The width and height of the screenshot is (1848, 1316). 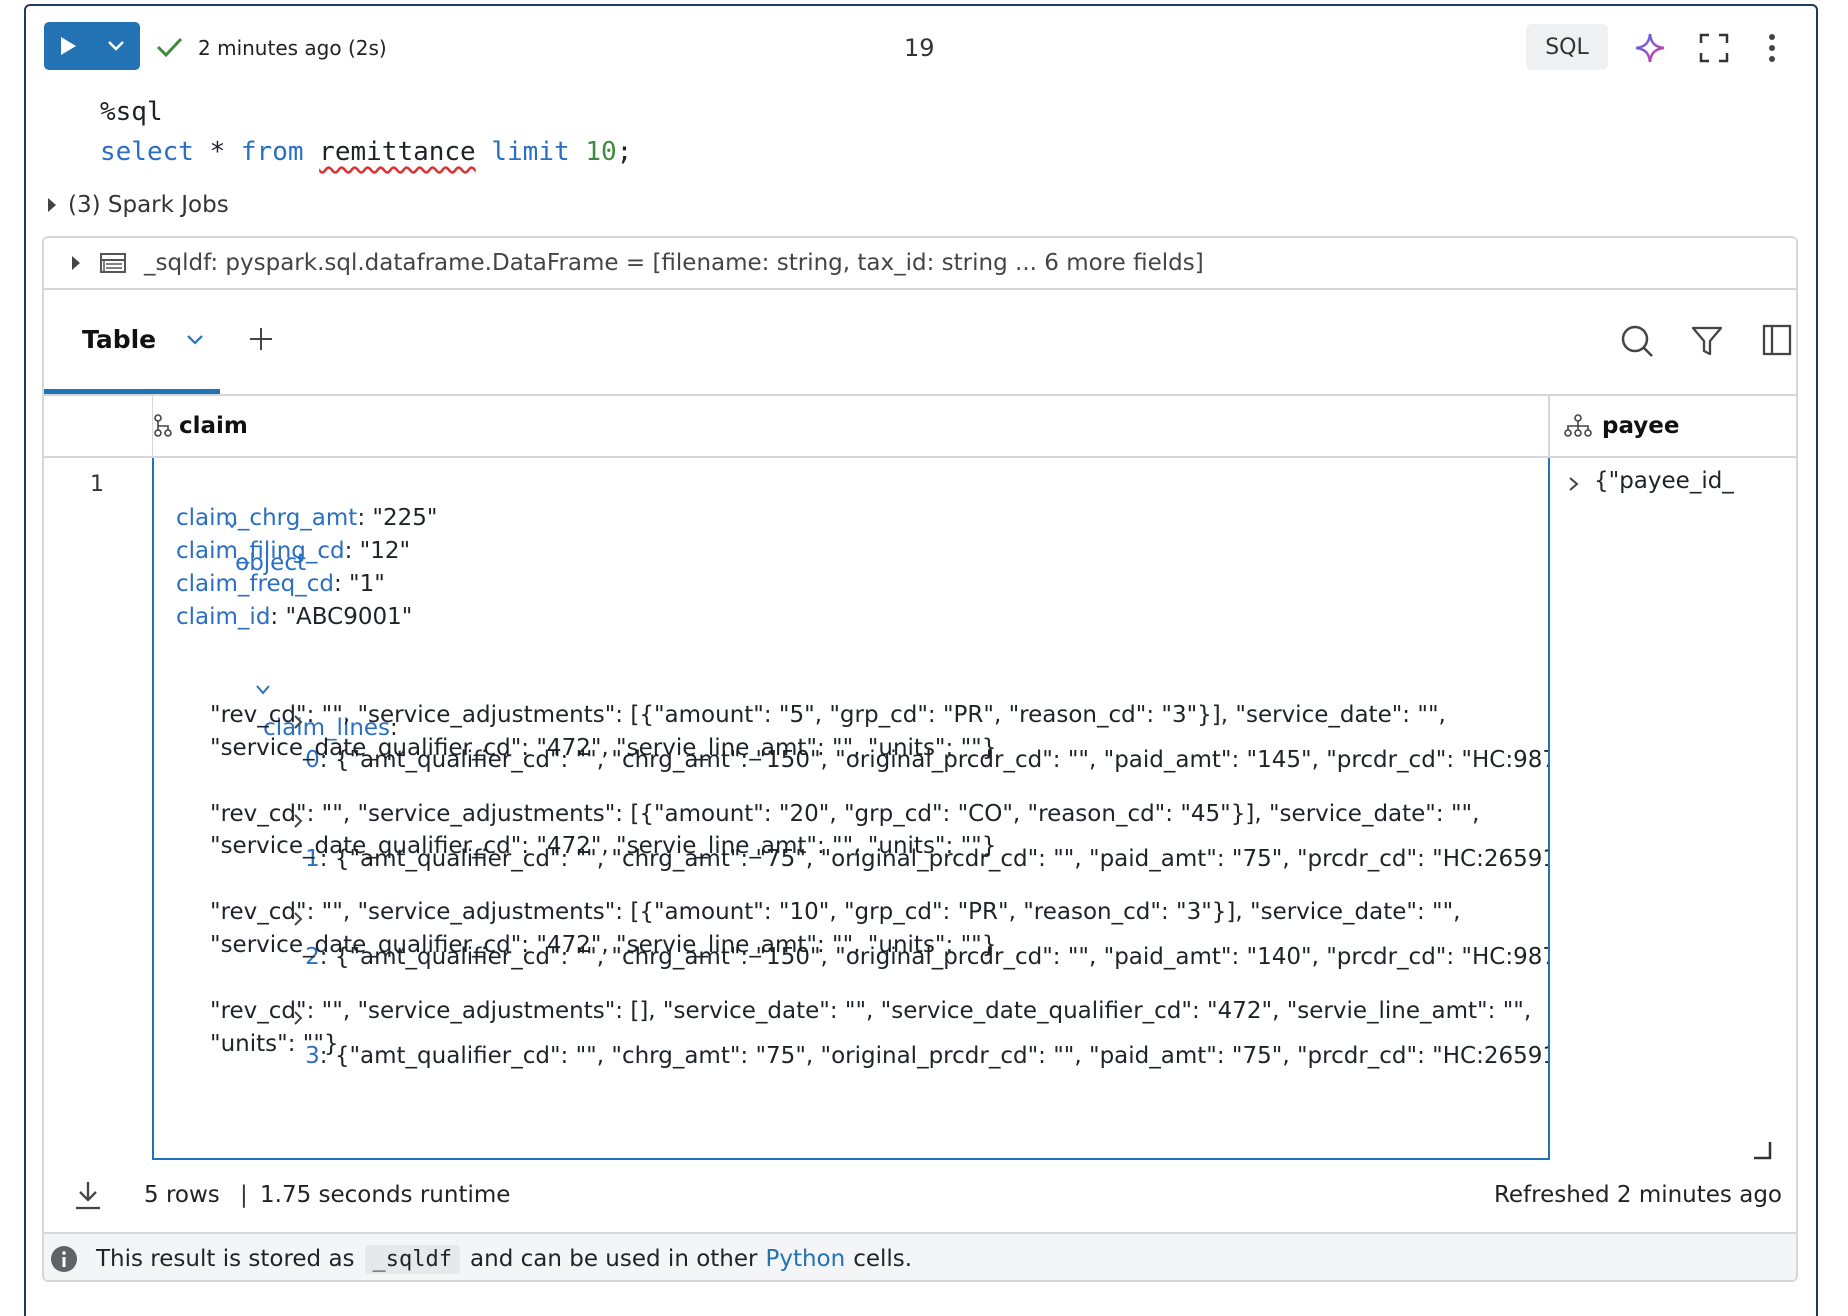 I want to click on row-count: 5 rows, so click(x=182, y=1195).